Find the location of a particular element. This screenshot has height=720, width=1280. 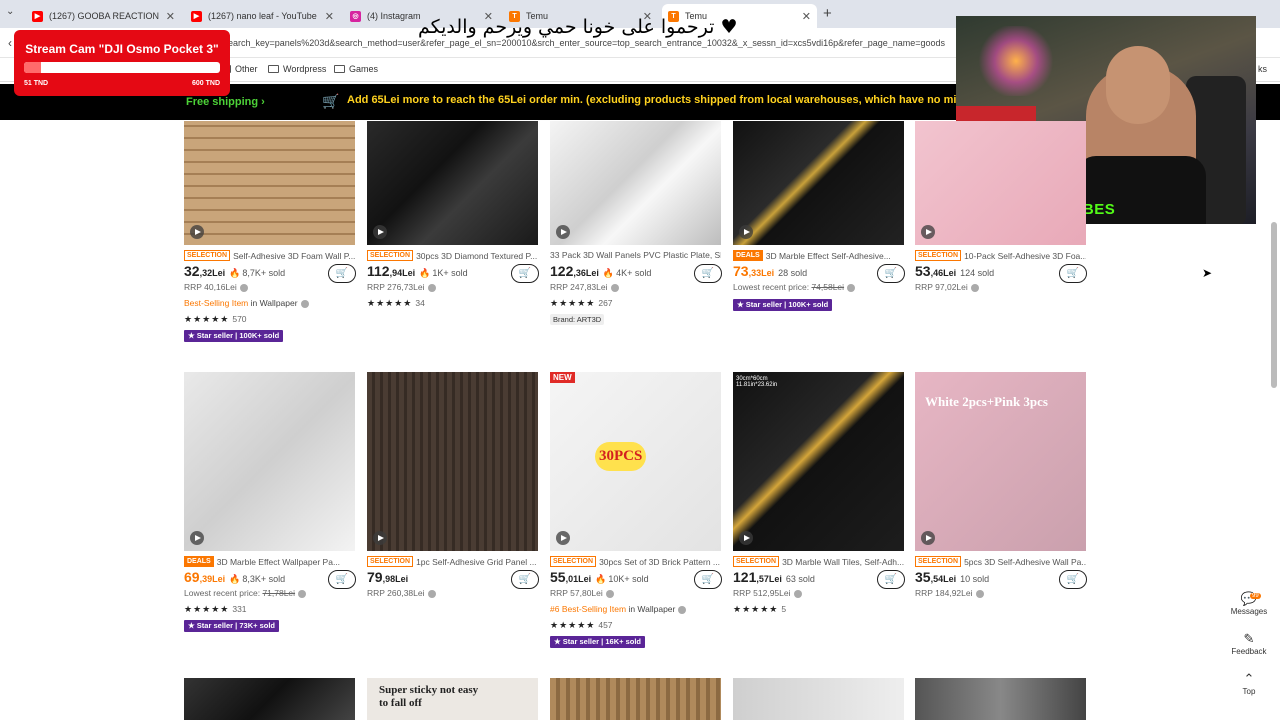

back-arrow-icon: ‹ is located at coordinates (10, 43).